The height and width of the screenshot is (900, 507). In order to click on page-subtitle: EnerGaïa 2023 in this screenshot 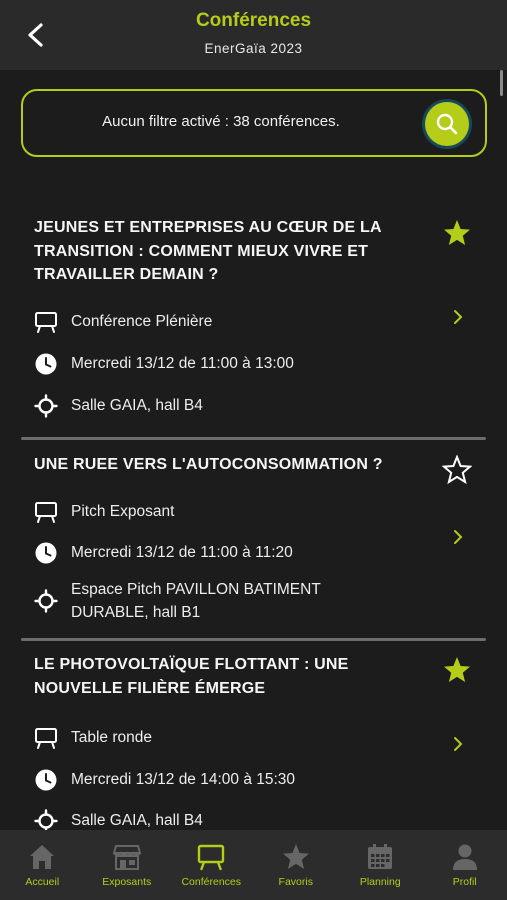, I will do `click(253, 48)`.